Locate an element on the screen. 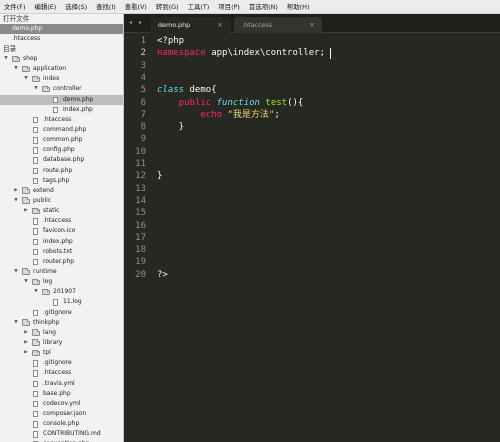  tree-item: ▼ public is located at coordinates (61, 201).